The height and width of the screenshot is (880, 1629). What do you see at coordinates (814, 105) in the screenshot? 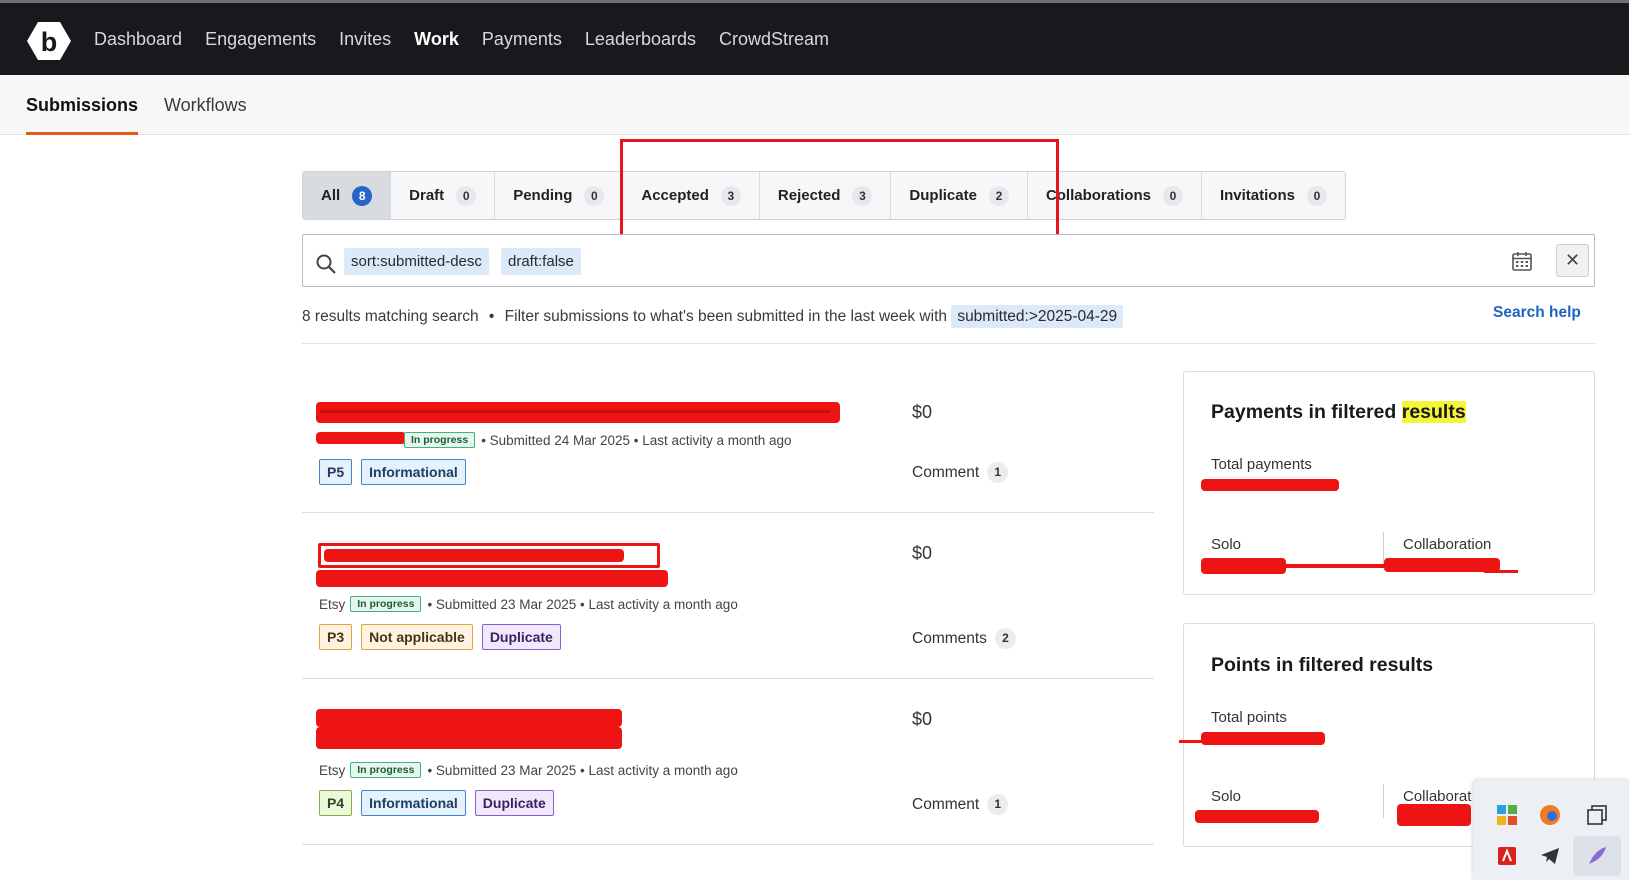
I see `sub-navigation: Submissions Workflows` at bounding box center [814, 105].